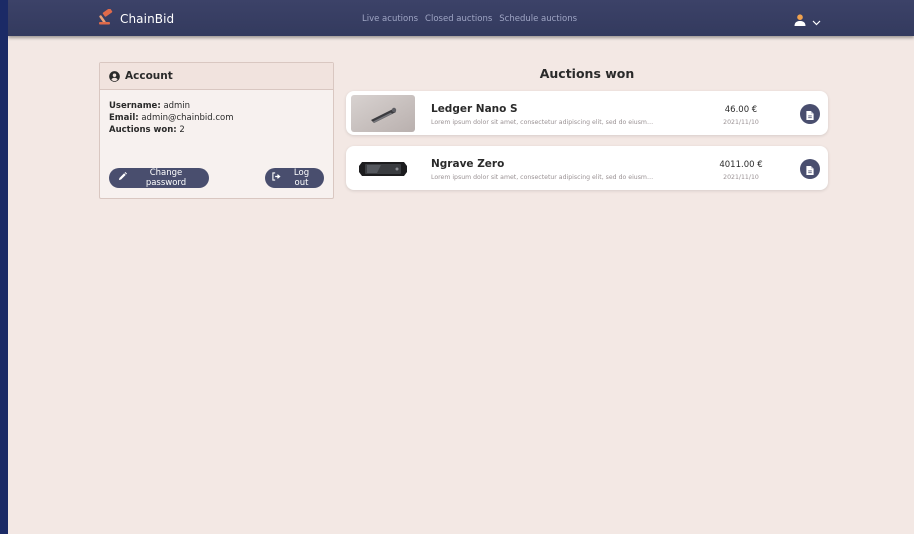 The width and height of the screenshot is (914, 534). Describe the element at coordinates (741, 165) in the screenshot. I see `item-price: 4011.00 €` at that location.